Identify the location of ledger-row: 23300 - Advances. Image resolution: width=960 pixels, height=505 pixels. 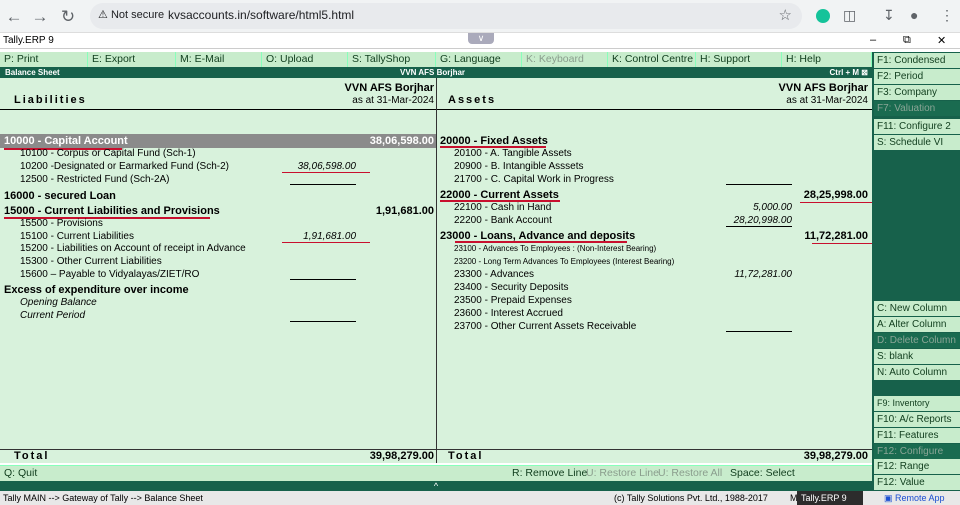
(494, 274).